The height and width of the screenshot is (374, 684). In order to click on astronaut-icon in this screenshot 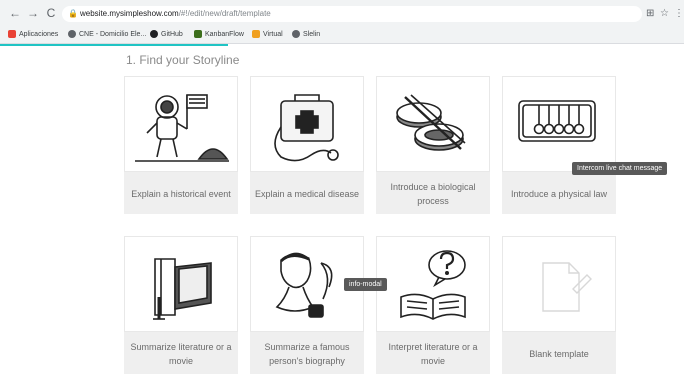, I will do `click(182, 128)`.